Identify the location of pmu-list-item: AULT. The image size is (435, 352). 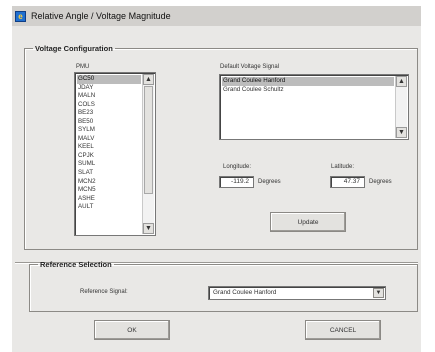
(109, 207).